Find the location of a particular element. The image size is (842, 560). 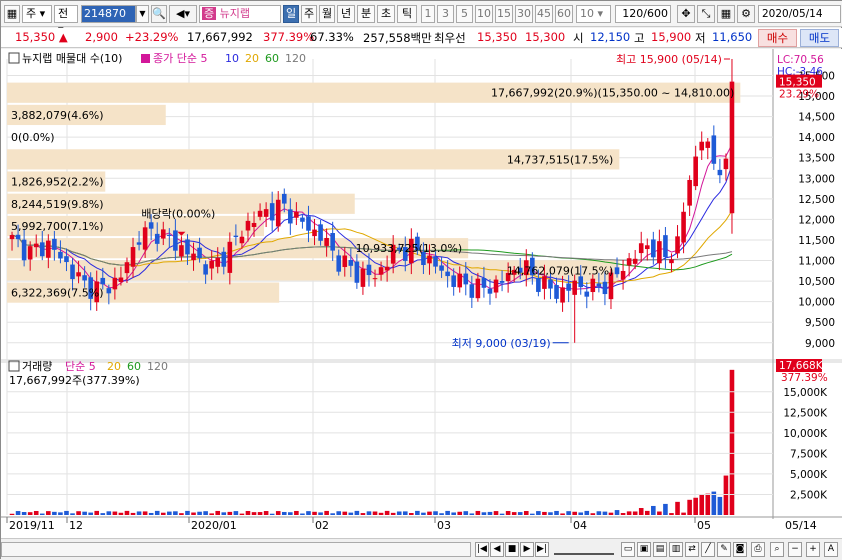

layout-icon: ▥ is located at coordinates (676, 549).